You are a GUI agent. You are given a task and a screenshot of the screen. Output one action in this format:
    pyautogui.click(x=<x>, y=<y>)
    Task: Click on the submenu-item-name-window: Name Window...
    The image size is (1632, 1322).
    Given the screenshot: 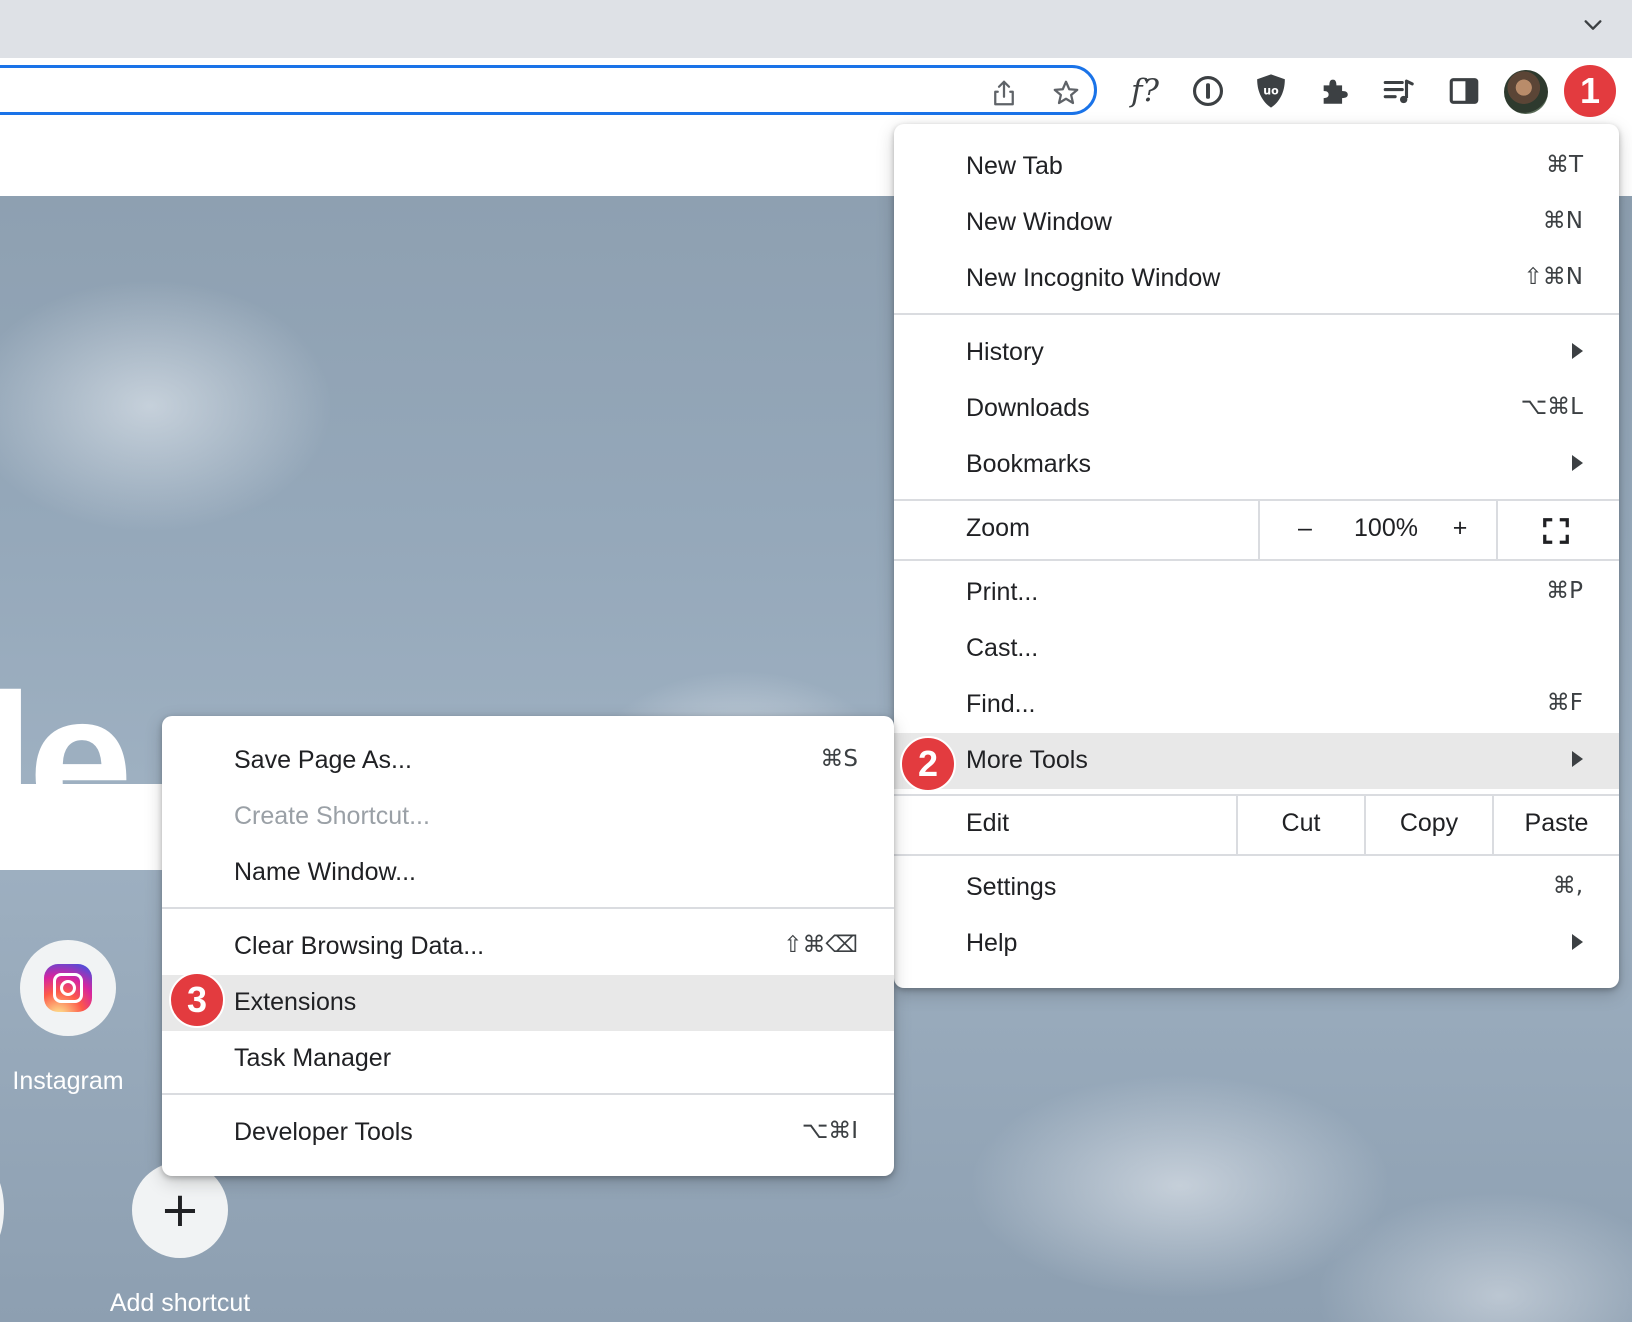 What is the action you would take?
    pyautogui.click(x=528, y=873)
    